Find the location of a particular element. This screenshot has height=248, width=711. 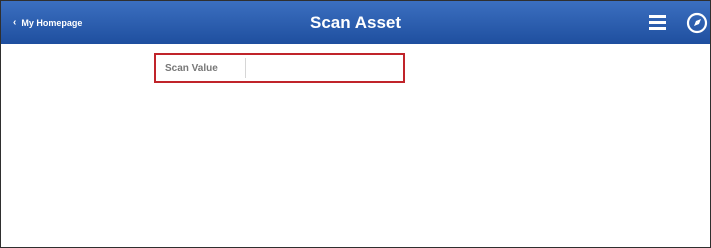

chevron-left-icon: ‹ is located at coordinates (15, 22).